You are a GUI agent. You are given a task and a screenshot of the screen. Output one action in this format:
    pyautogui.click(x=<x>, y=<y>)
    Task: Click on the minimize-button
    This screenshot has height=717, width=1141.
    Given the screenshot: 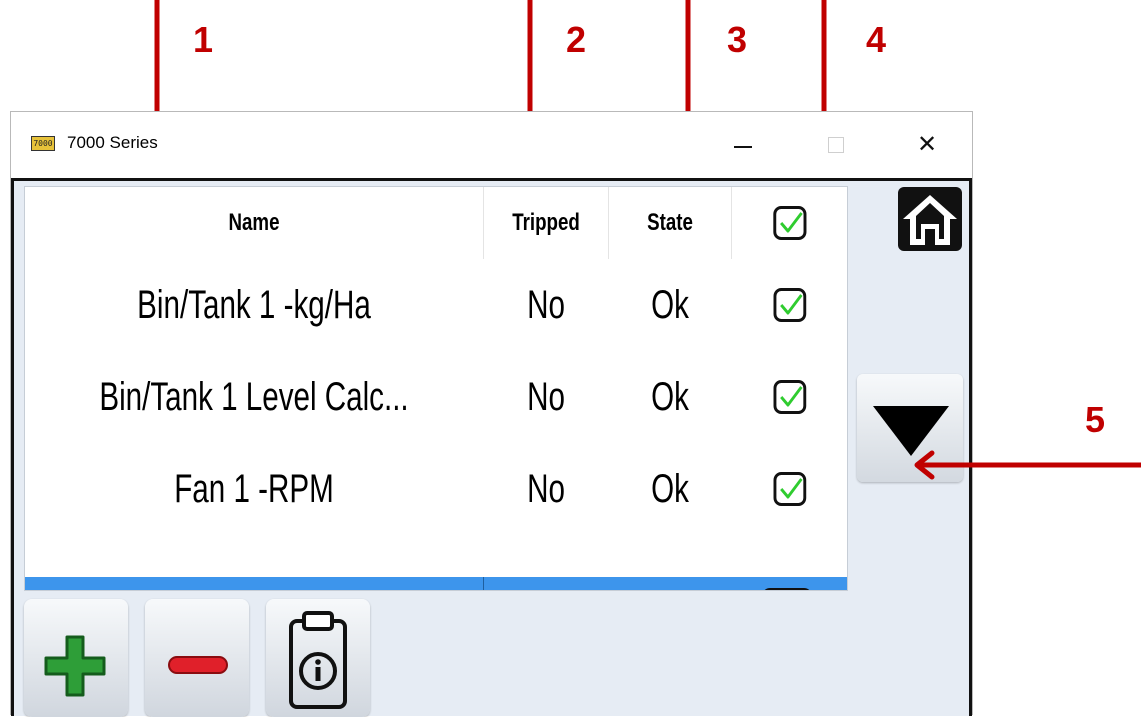 What is the action you would take?
    pyautogui.click(x=742, y=144)
    